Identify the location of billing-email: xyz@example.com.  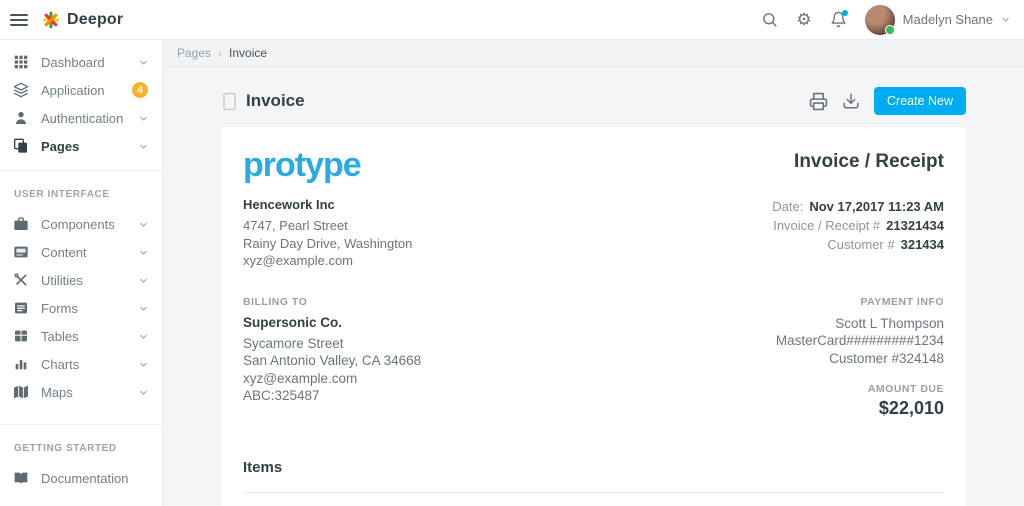
(300, 378).